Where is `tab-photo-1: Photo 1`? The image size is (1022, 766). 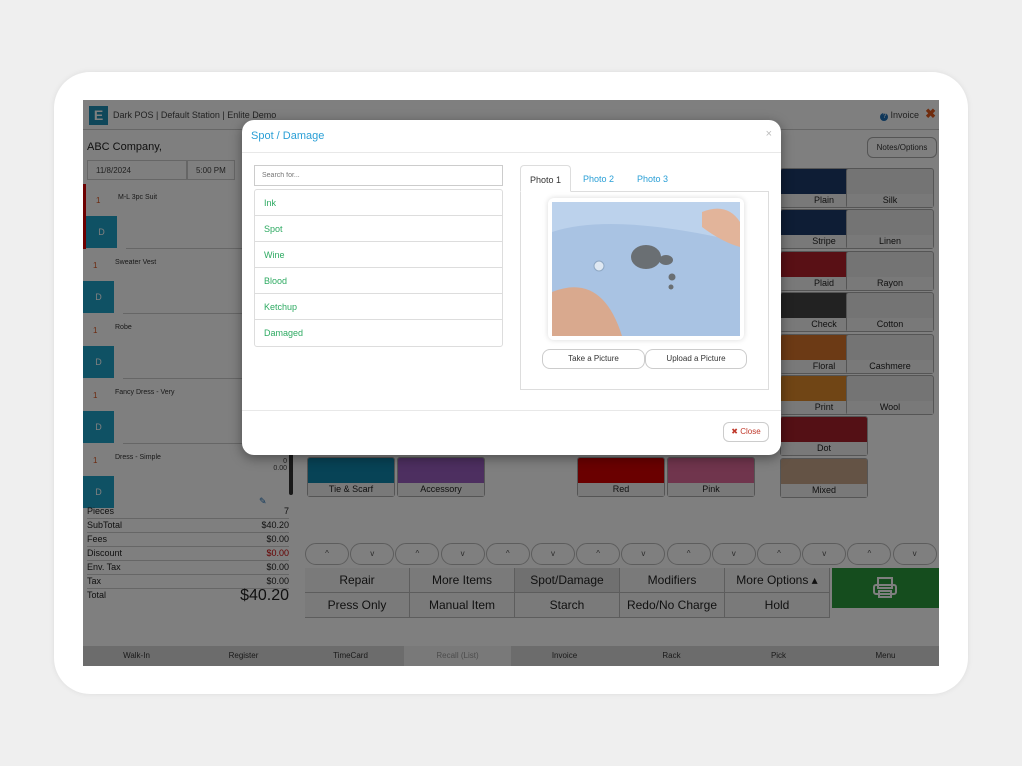 tab-photo-1: Photo 1 is located at coordinates (546, 178).